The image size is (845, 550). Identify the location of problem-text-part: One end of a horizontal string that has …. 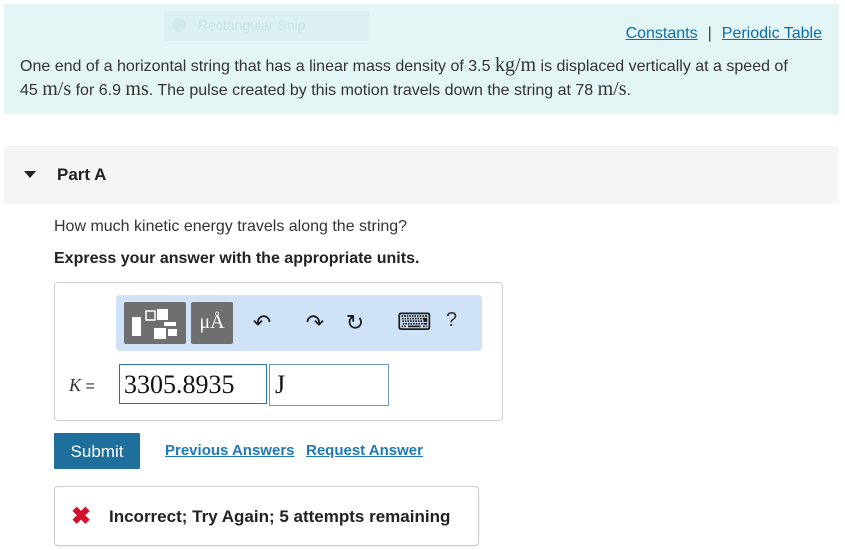
(255, 66).